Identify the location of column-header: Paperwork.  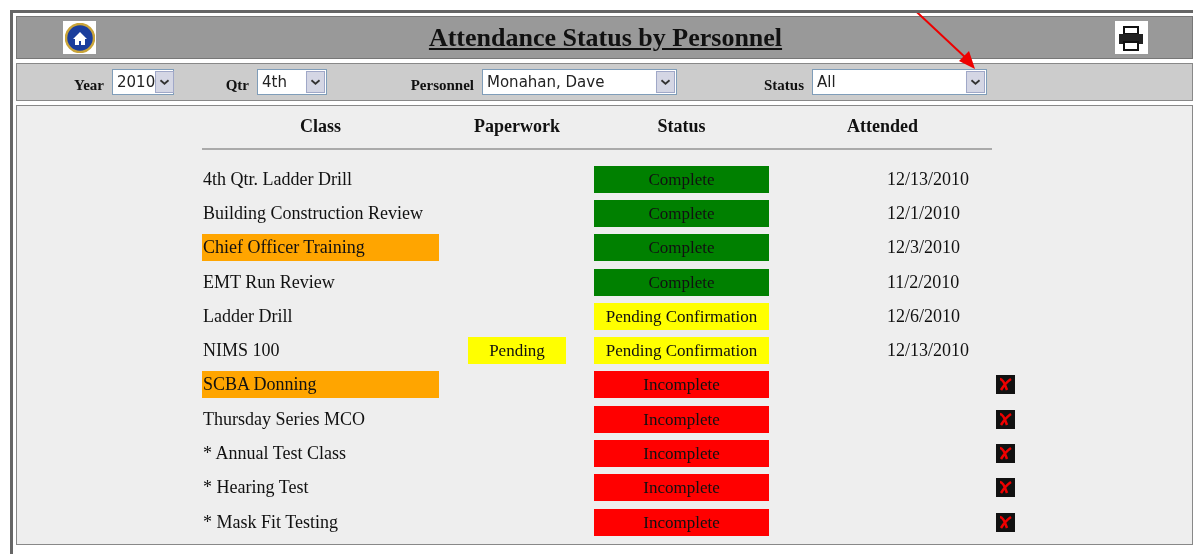
(517, 126).